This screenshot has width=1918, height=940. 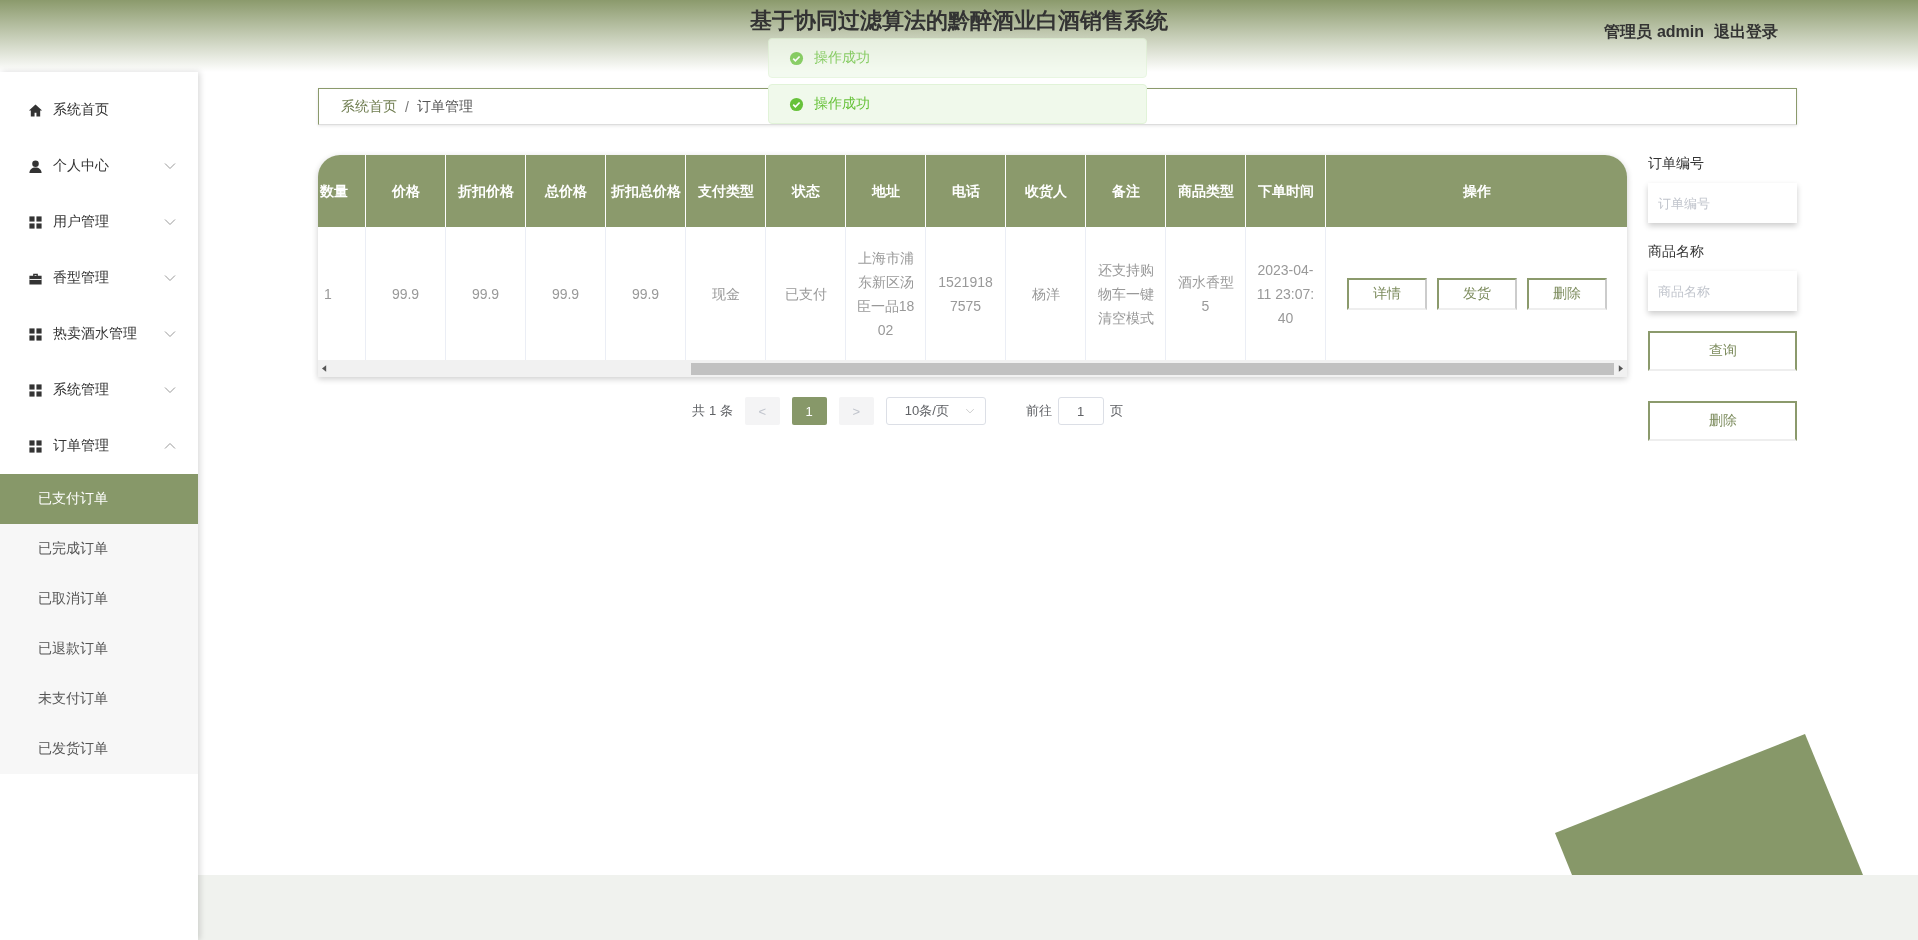 I want to click on home-icon, so click(x=35, y=110).